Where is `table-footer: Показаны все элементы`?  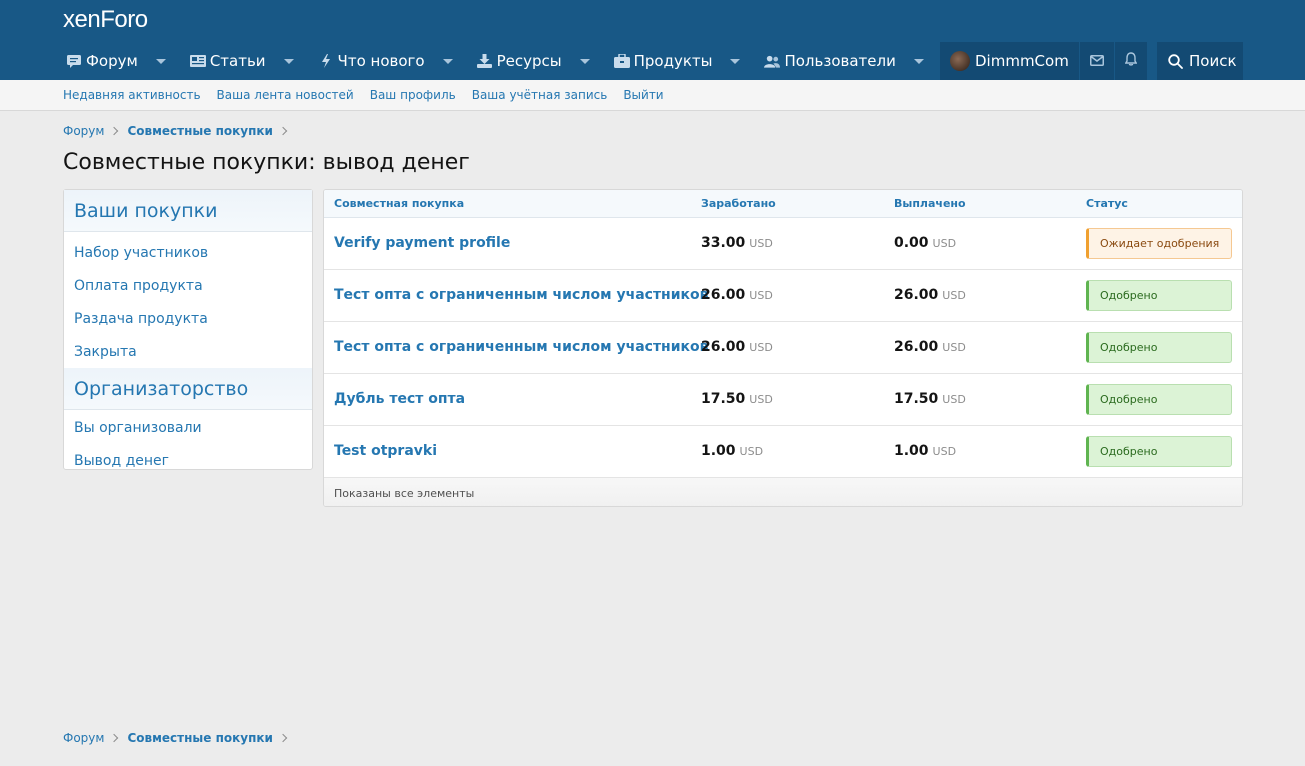 table-footer: Показаны все элементы is located at coordinates (783, 492).